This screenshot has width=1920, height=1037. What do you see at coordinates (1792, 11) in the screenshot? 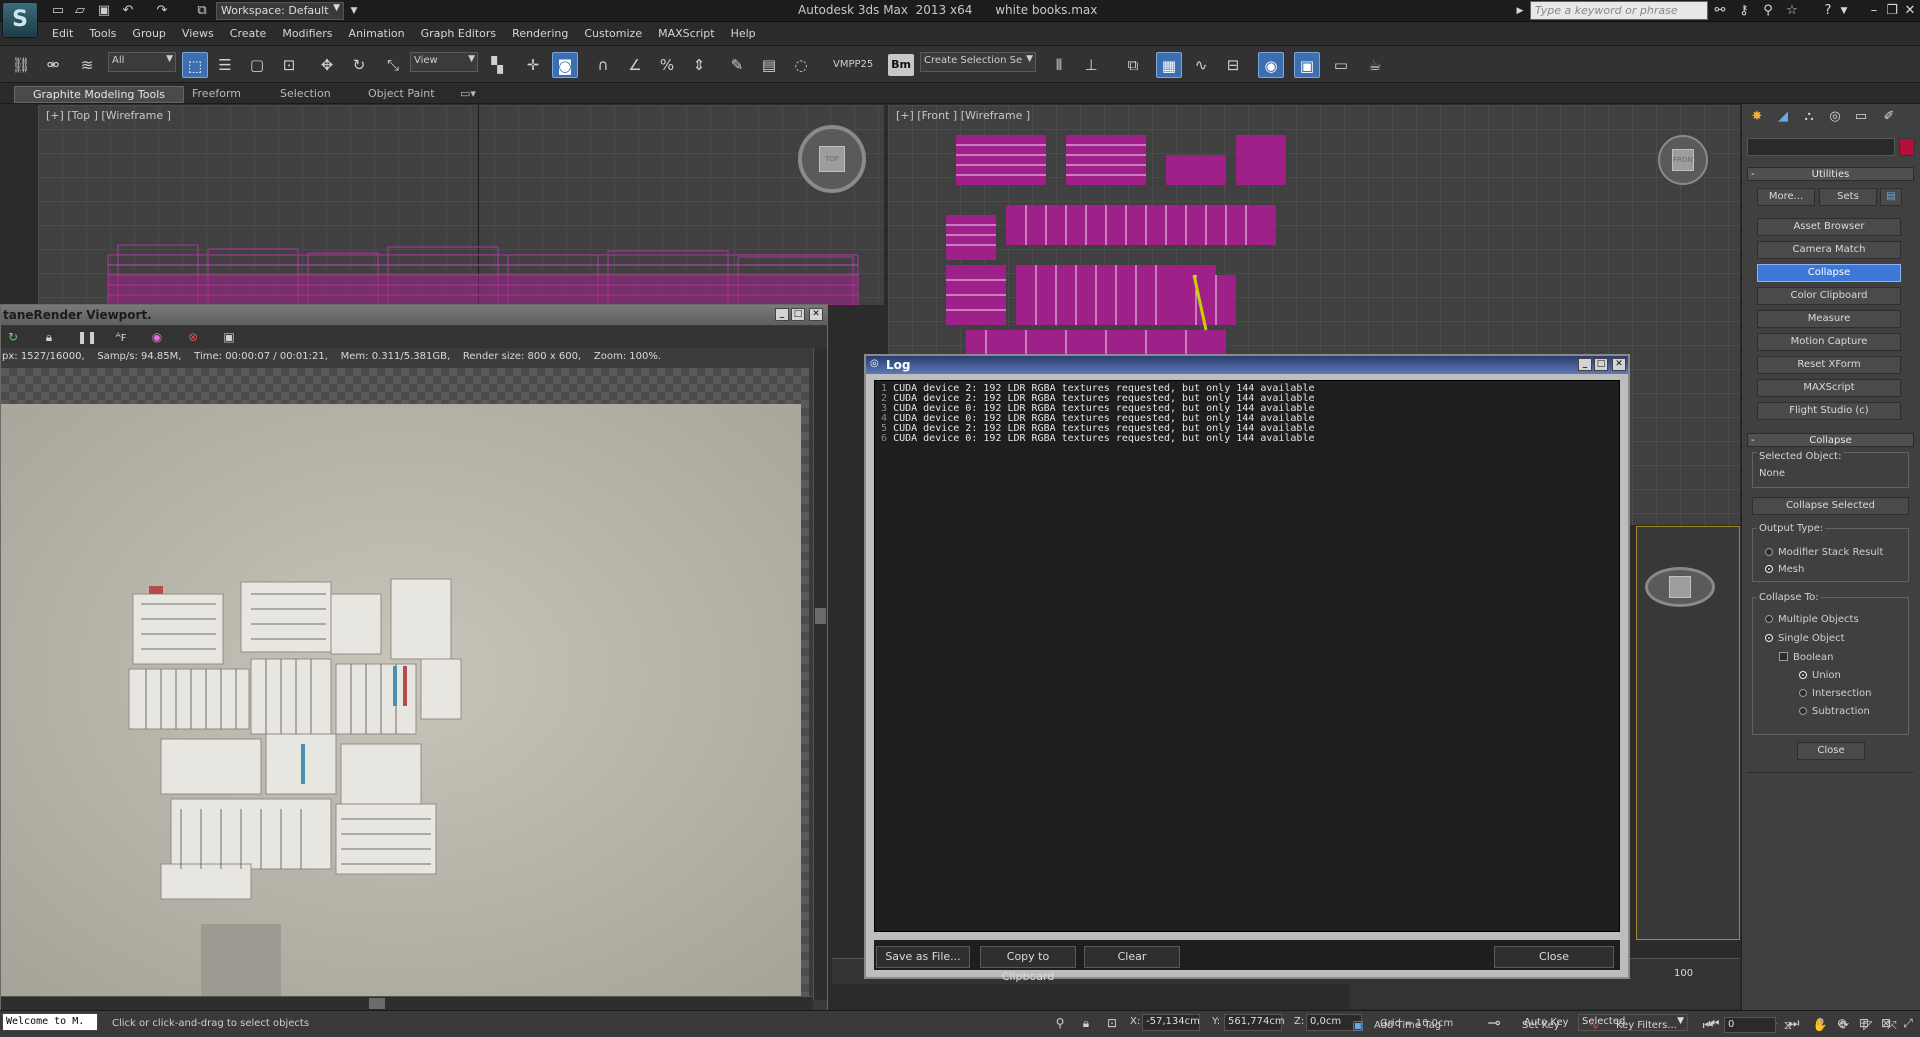
I see `star-icon: ☆` at bounding box center [1792, 11].